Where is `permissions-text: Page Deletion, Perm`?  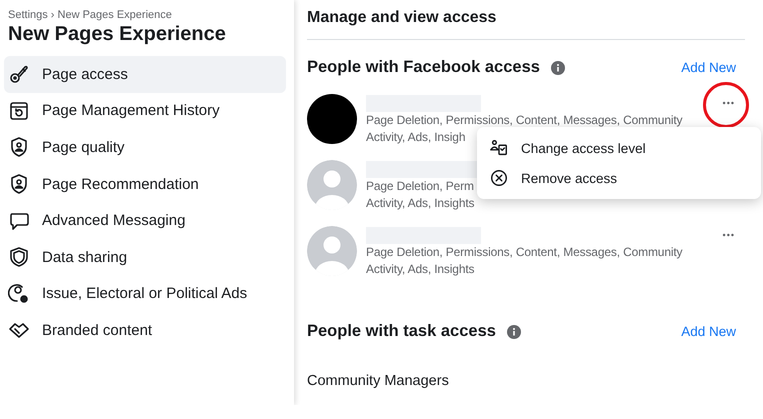 permissions-text: Page Deletion, Perm is located at coordinates (420, 186).